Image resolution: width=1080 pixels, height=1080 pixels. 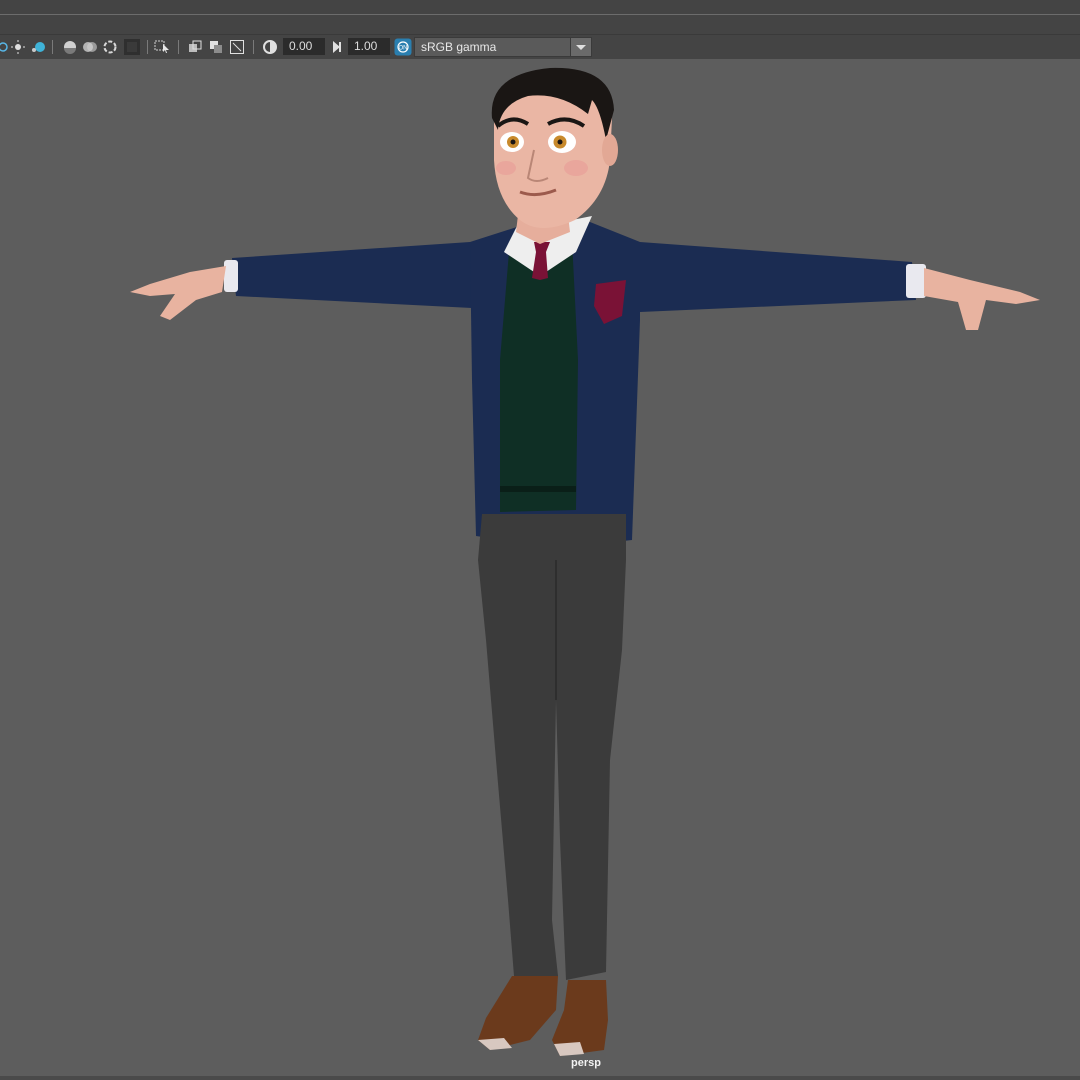 What do you see at coordinates (586, 1063) in the screenshot?
I see `camera-label: persp` at bounding box center [586, 1063].